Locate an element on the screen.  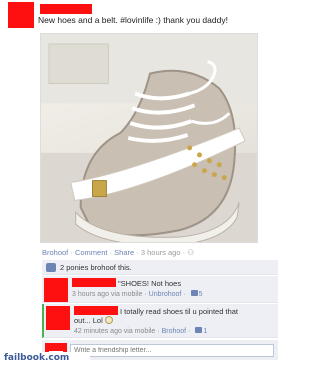
comment-text-line: out... Lol is located at coordinates (93, 320).